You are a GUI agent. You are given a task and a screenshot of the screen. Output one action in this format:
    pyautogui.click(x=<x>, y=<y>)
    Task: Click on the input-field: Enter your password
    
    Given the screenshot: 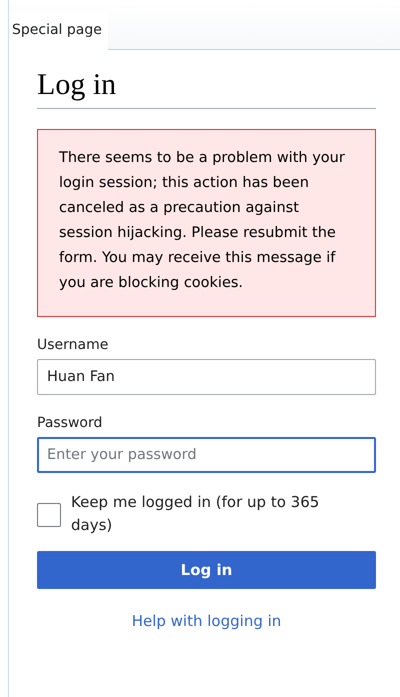 What is the action you would take?
    pyautogui.click(x=206, y=455)
    